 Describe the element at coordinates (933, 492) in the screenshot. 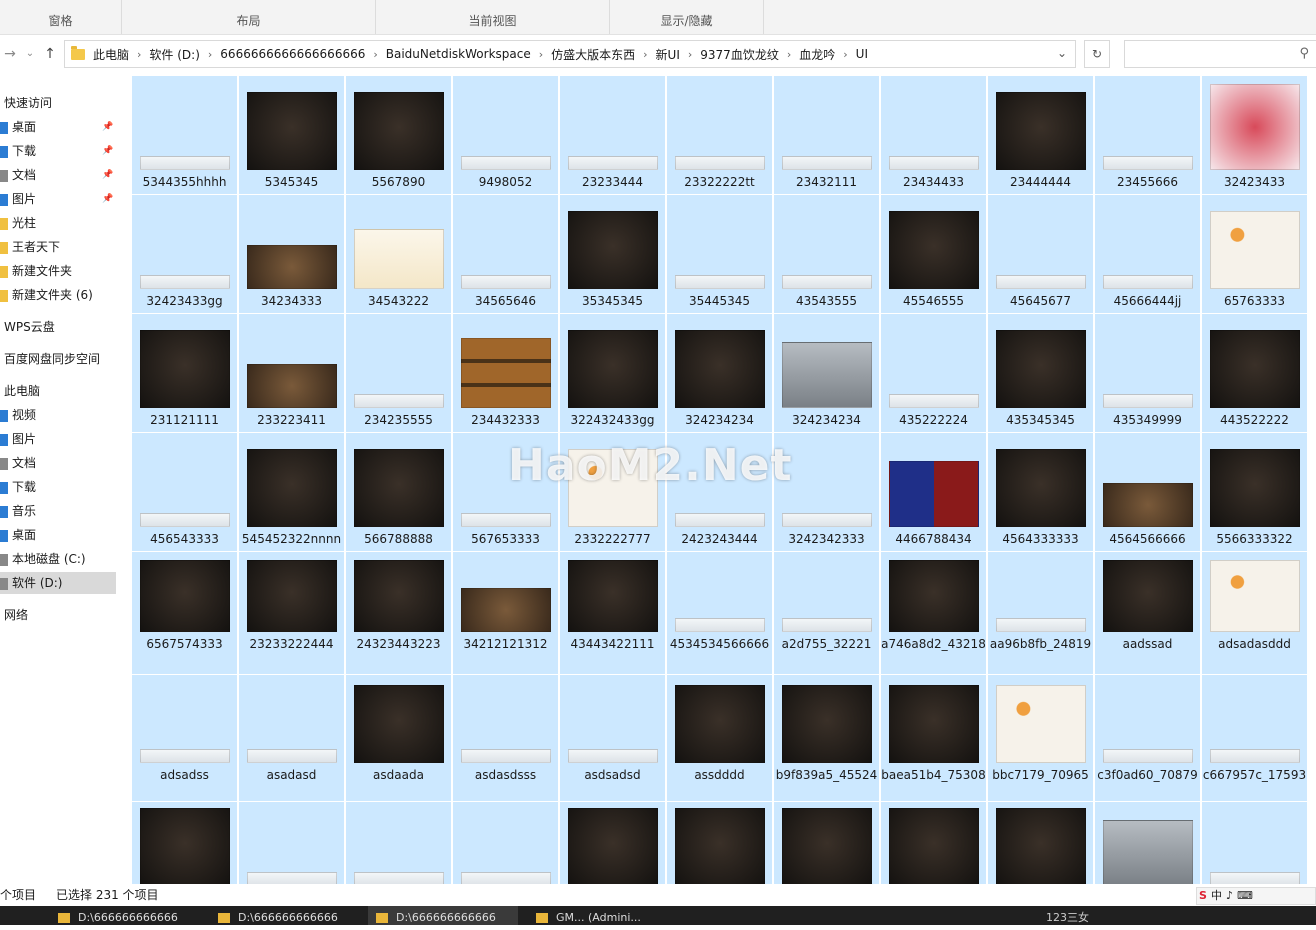

I see `file-item: 4466788434` at that location.